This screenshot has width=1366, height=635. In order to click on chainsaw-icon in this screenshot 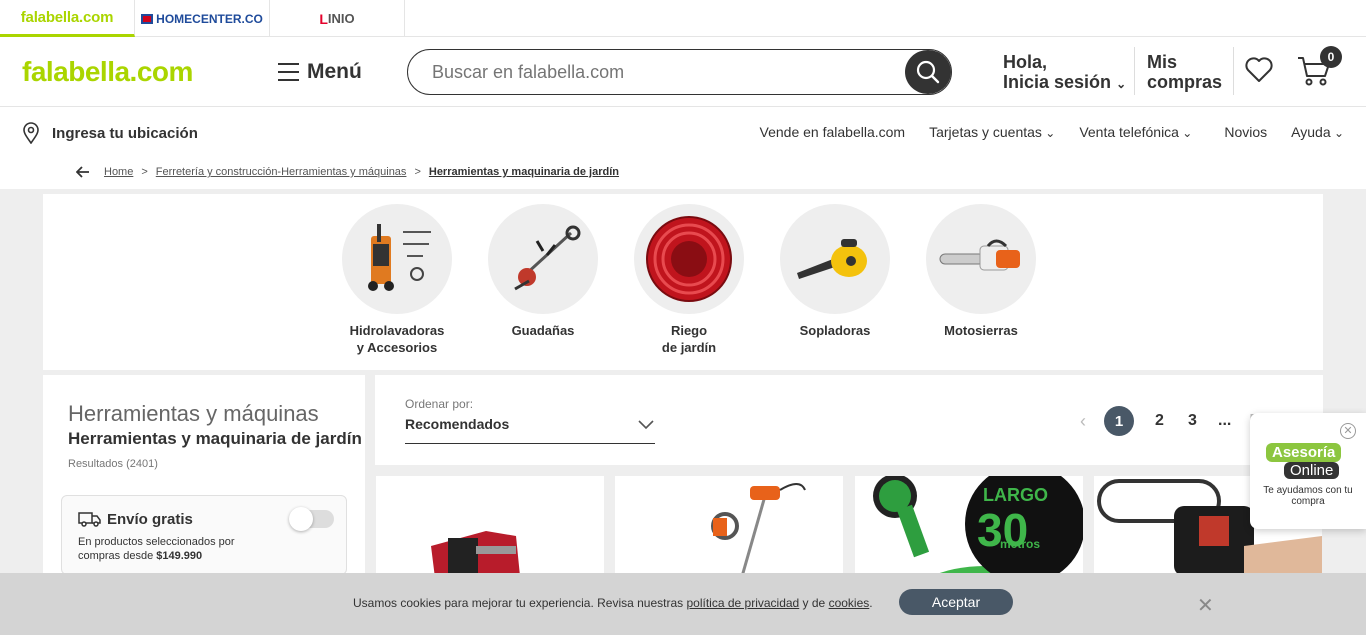, I will do `click(981, 259)`.